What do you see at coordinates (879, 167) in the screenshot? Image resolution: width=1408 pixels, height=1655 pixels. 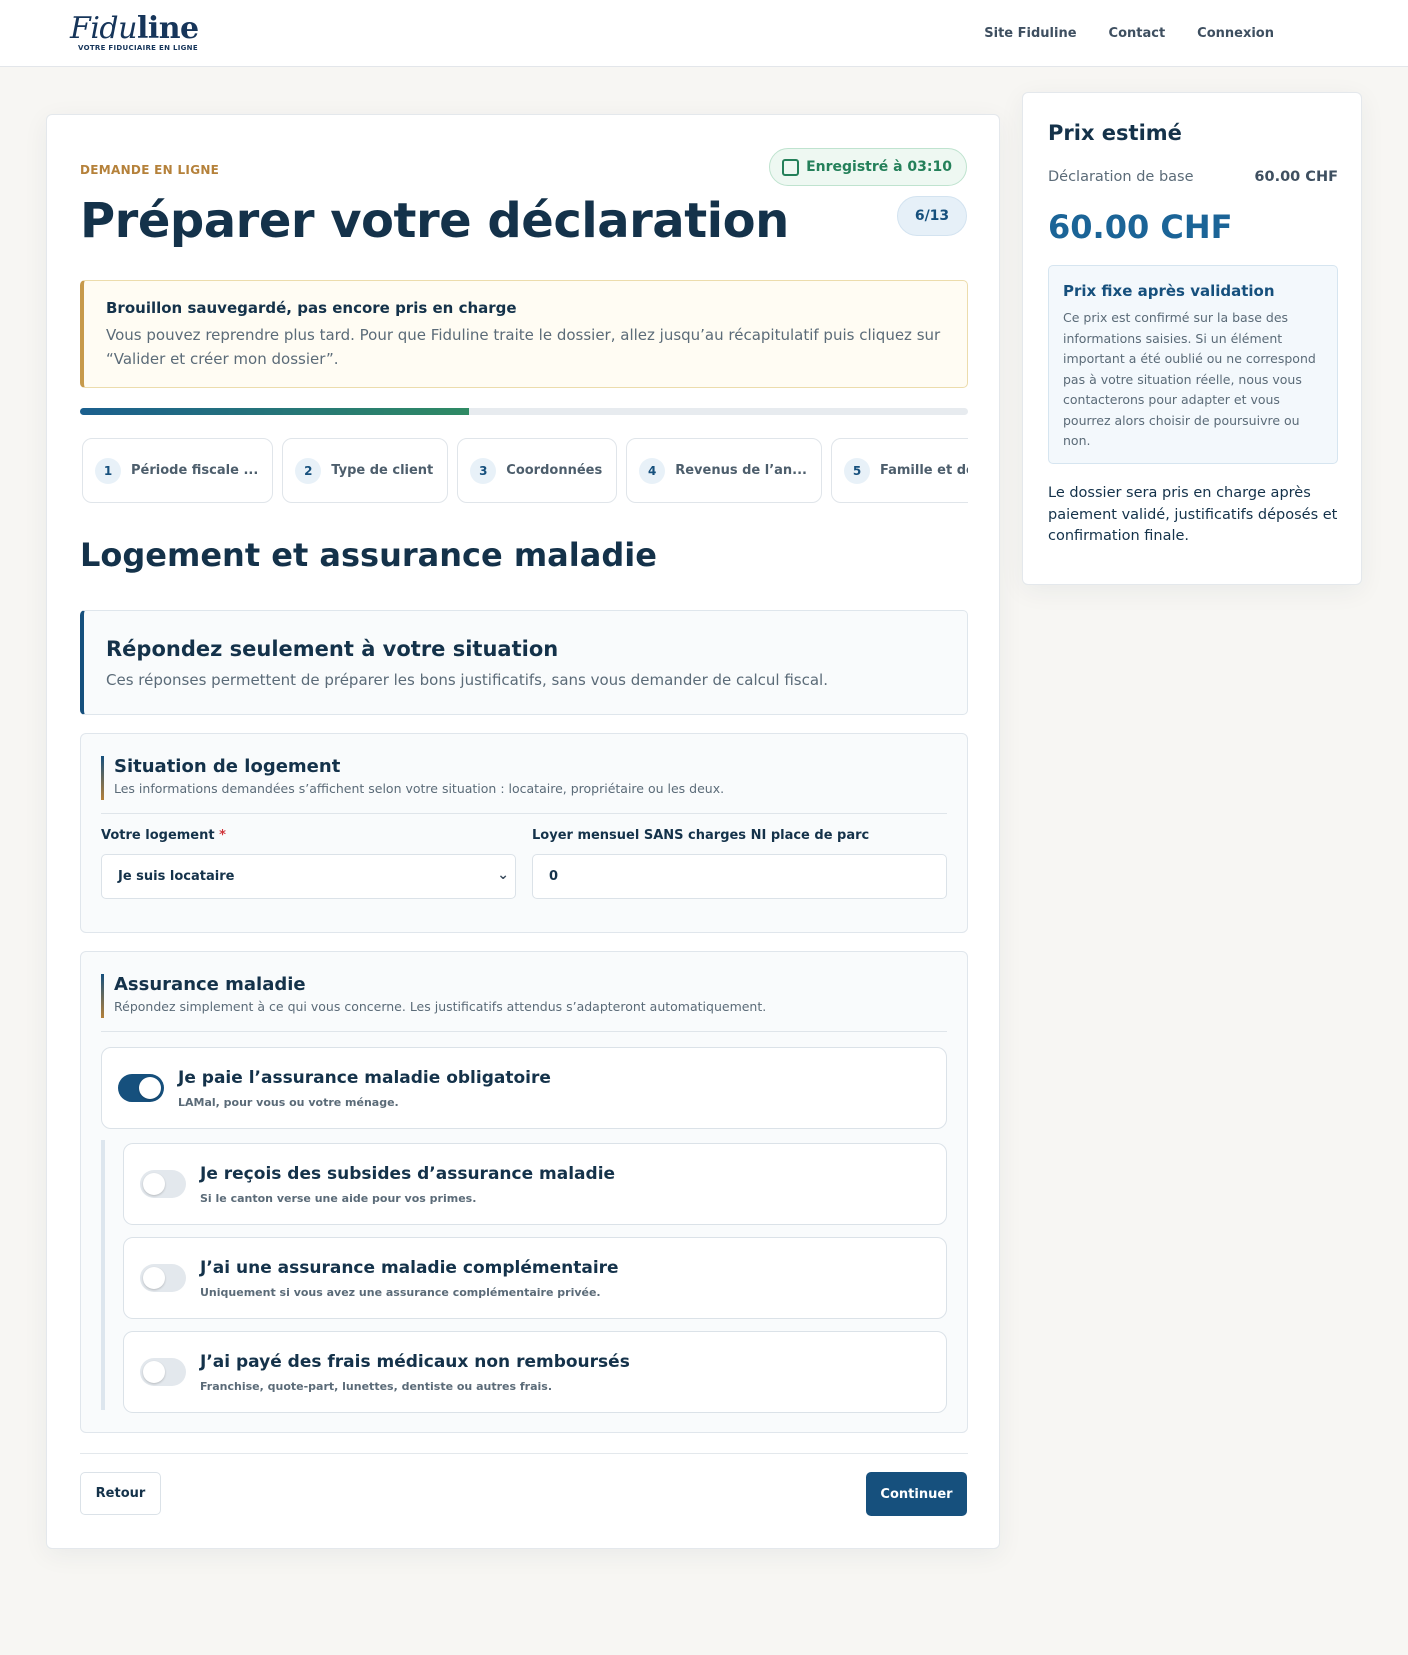 I see `saved-status-text: Enregistré à 03:10` at bounding box center [879, 167].